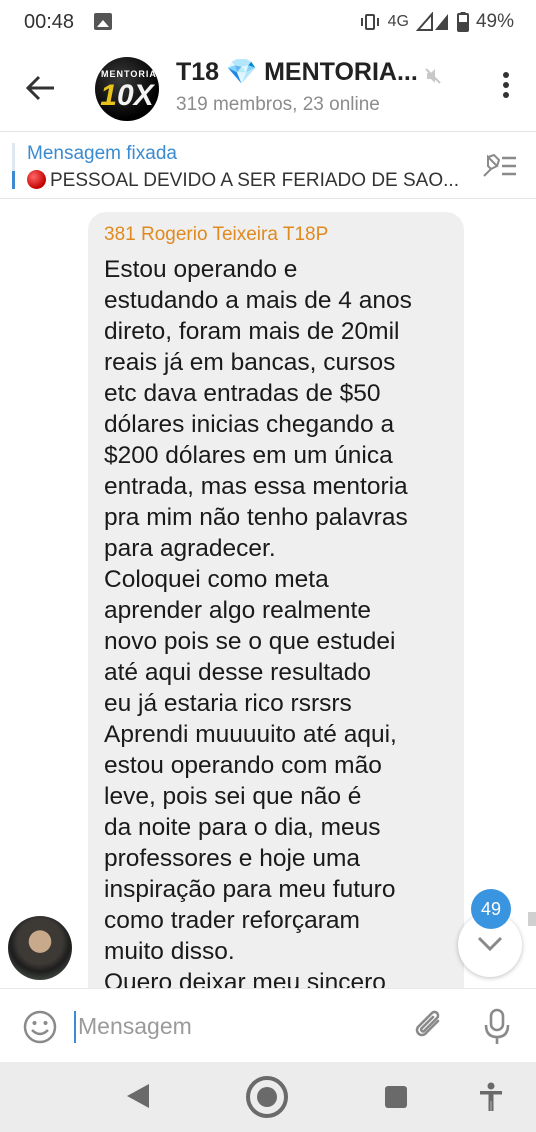 Image resolution: width=536 pixels, height=1132 pixels. What do you see at coordinates (396, 1097) in the screenshot?
I see `nav-recent-apps-icon` at bounding box center [396, 1097].